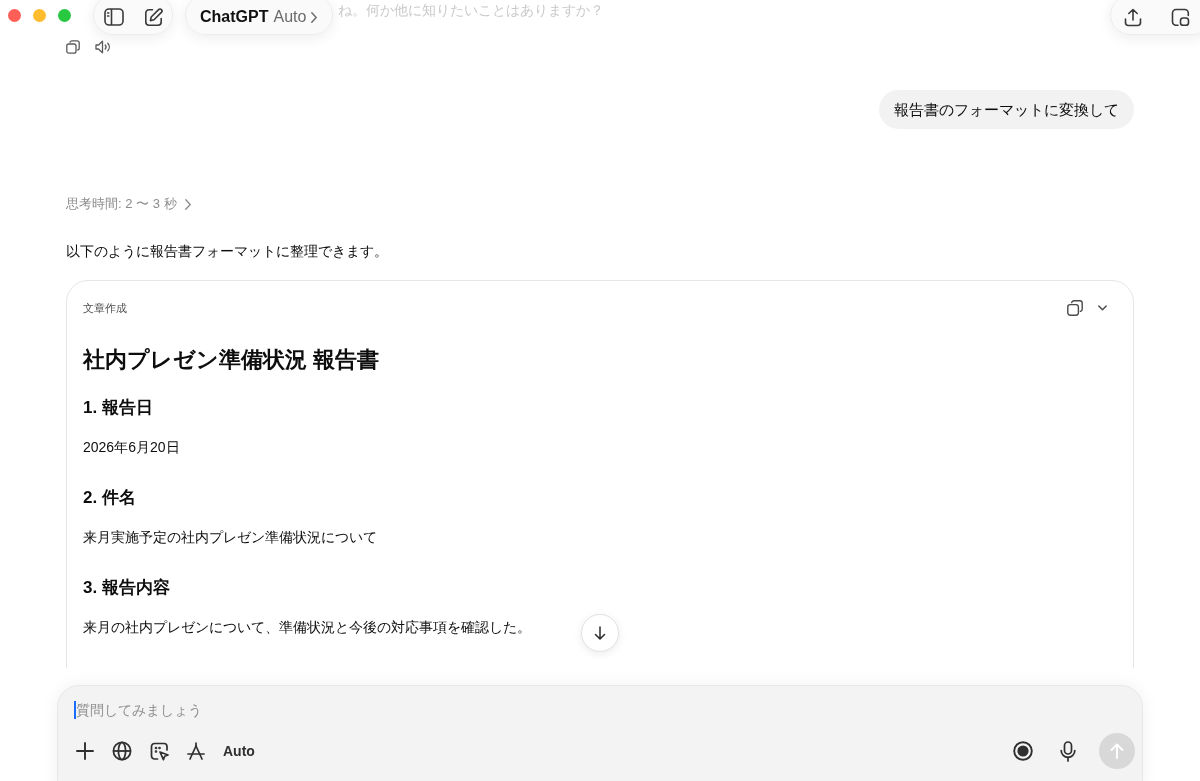 The width and height of the screenshot is (1200, 781). What do you see at coordinates (227, 251) in the screenshot?
I see `response-text: 以下のように報告書フォーマットに整理できます。` at bounding box center [227, 251].